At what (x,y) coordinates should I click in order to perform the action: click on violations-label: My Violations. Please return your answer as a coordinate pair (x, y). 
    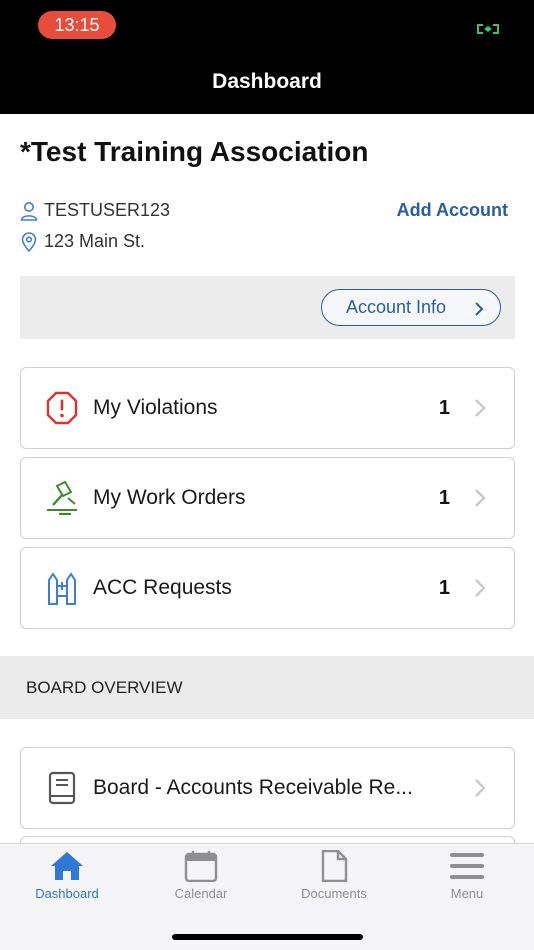
    Looking at the image, I should click on (155, 407).